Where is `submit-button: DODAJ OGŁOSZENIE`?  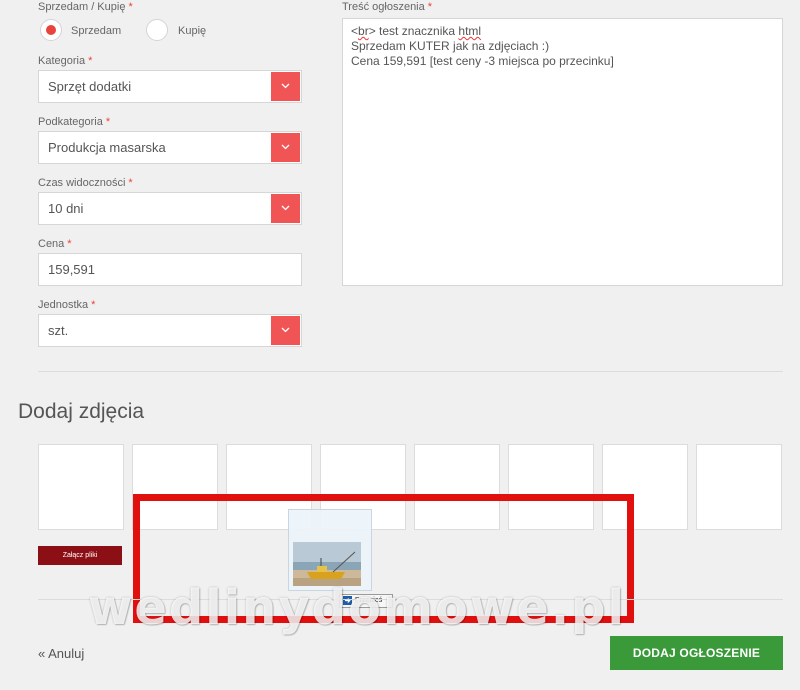
submit-button: DODAJ OGŁOSZENIE is located at coordinates (696, 653).